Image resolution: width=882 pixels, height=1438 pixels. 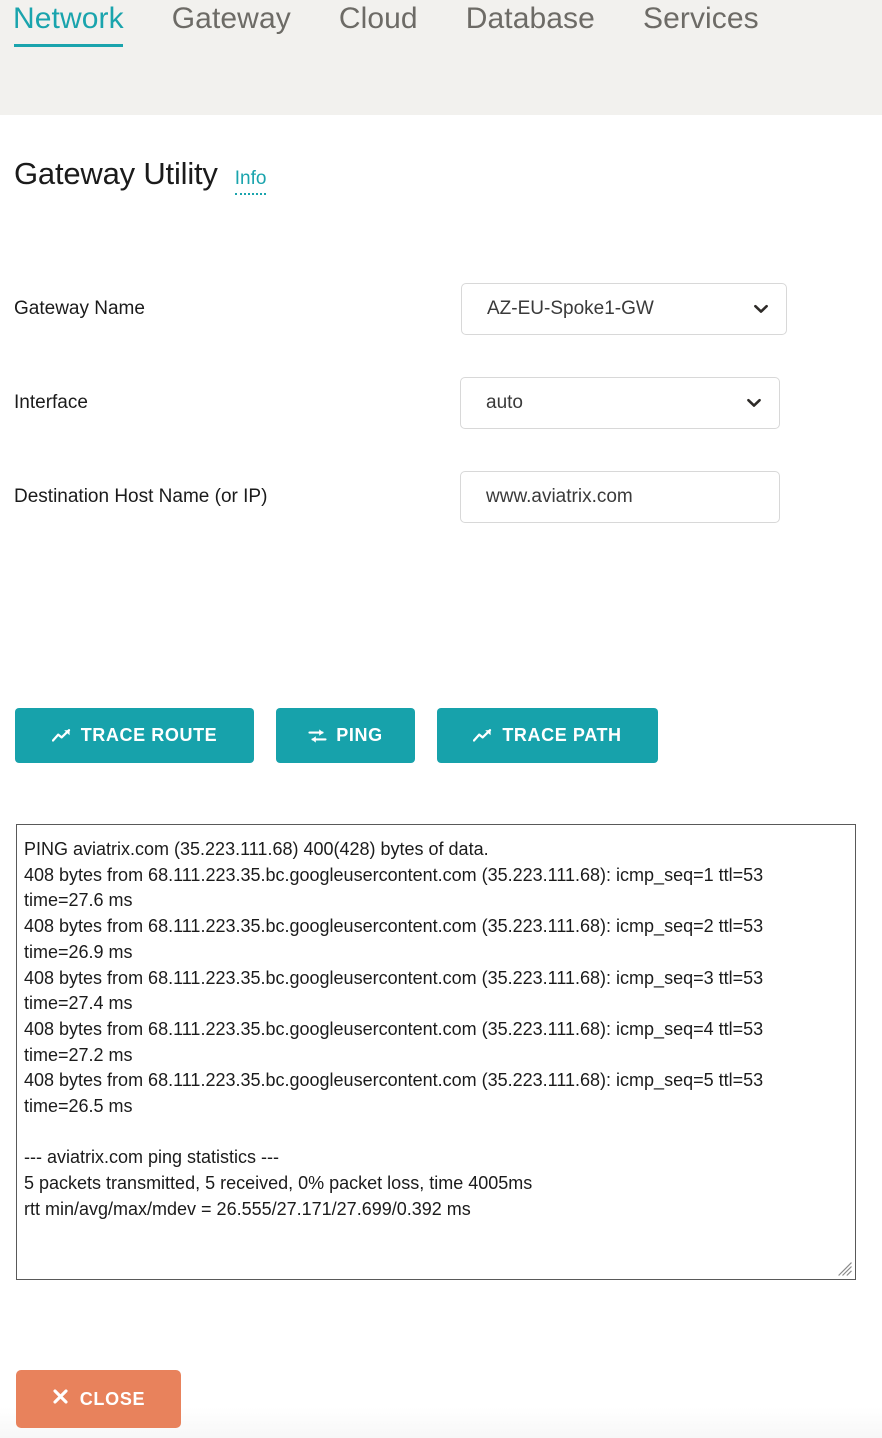 I want to click on tab-network: Network, so click(x=68, y=23).